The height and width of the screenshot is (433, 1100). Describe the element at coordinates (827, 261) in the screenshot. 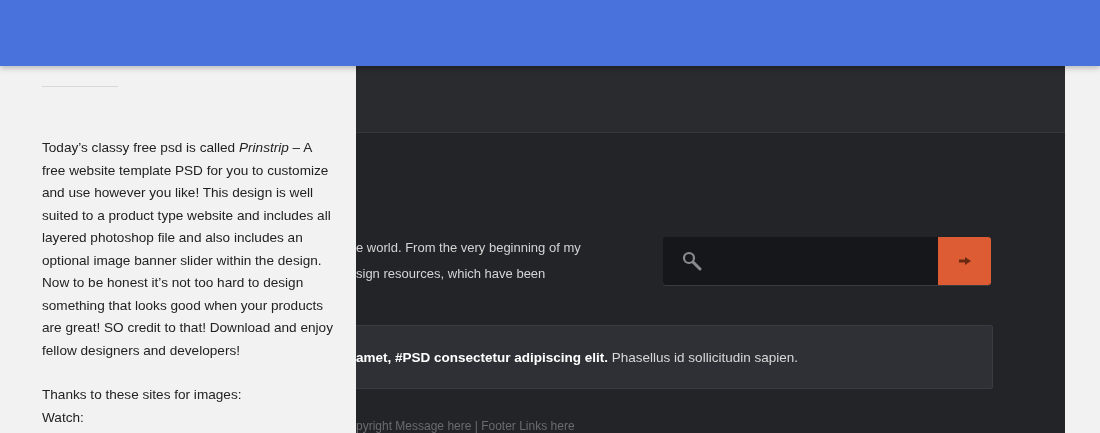

I see `search-field` at that location.